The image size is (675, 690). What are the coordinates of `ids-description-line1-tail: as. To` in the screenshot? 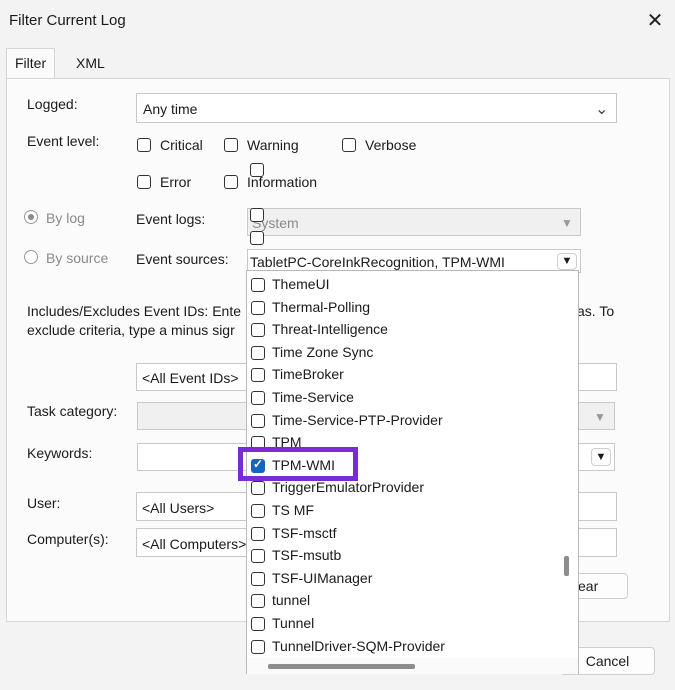 It's located at (596, 311).